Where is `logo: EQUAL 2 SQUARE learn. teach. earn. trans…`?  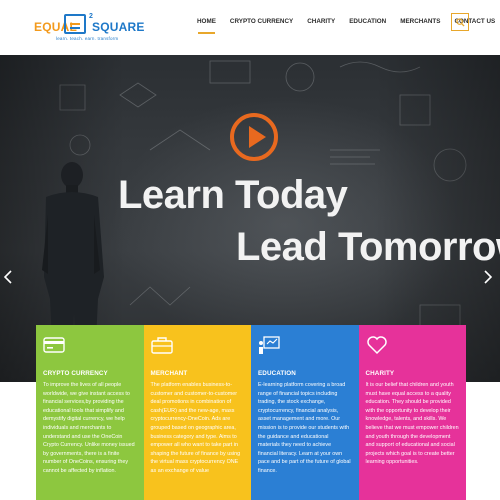
logo: EQUAL 2 SQUARE learn. teach. earn. trans… is located at coordinates (89, 27).